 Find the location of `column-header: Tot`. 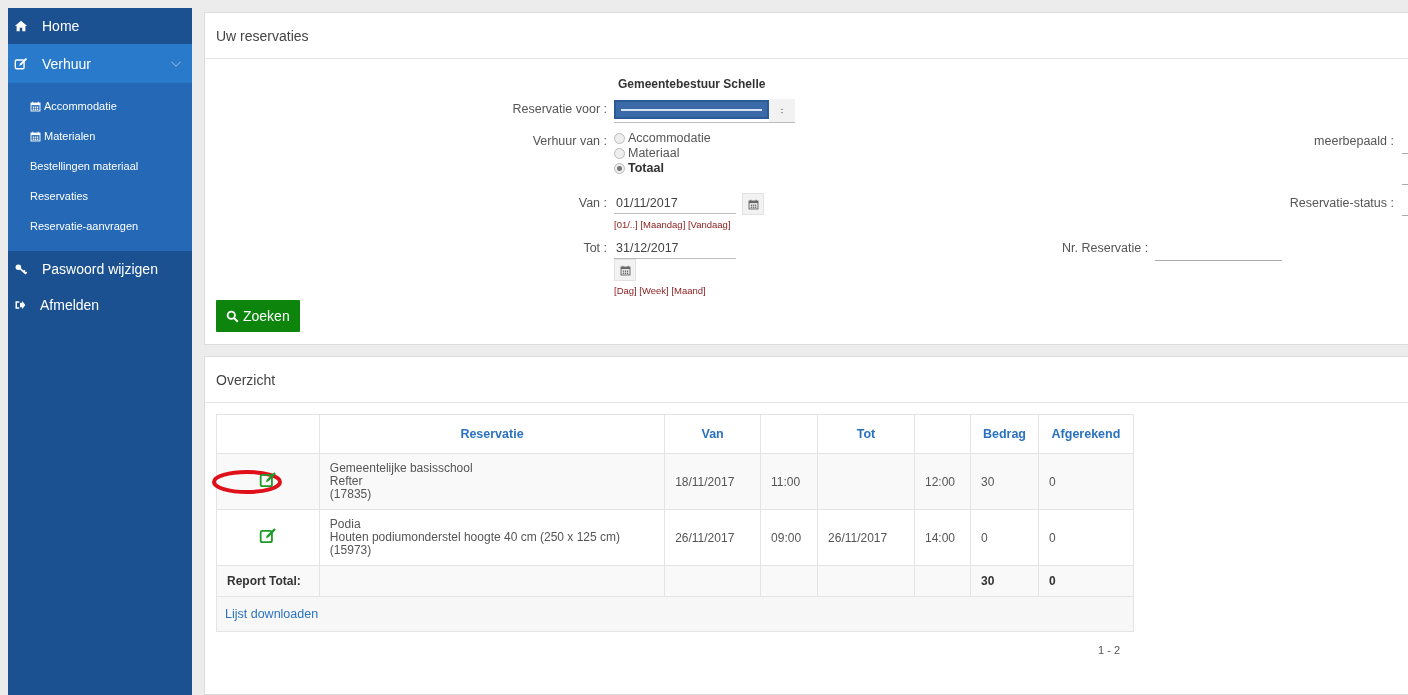

column-header: Tot is located at coordinates (866, 434).